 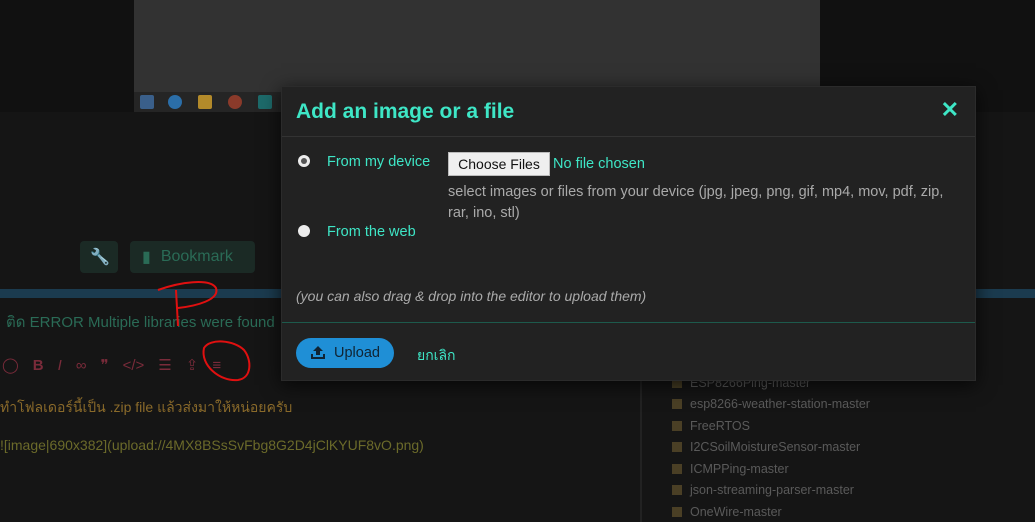 I want to click on file-list-item: json-streaming-parser-master, so click(x=852, y=491).